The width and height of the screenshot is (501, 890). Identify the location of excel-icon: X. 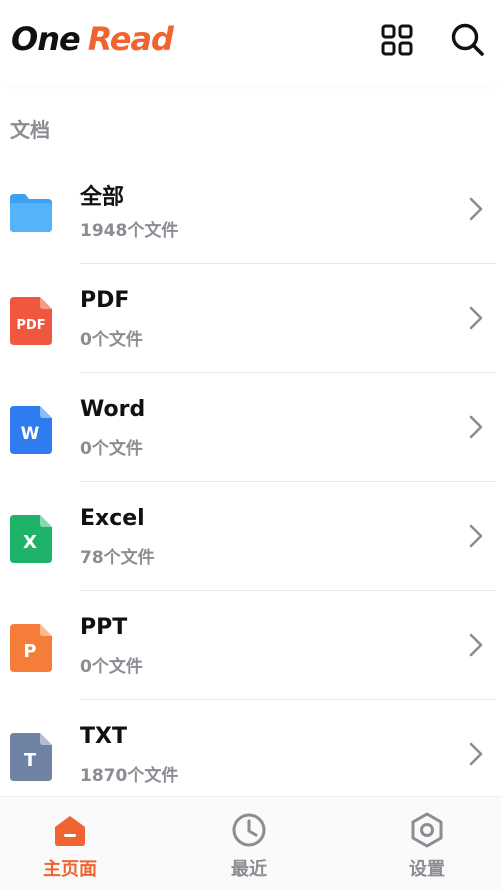
(31, 539).